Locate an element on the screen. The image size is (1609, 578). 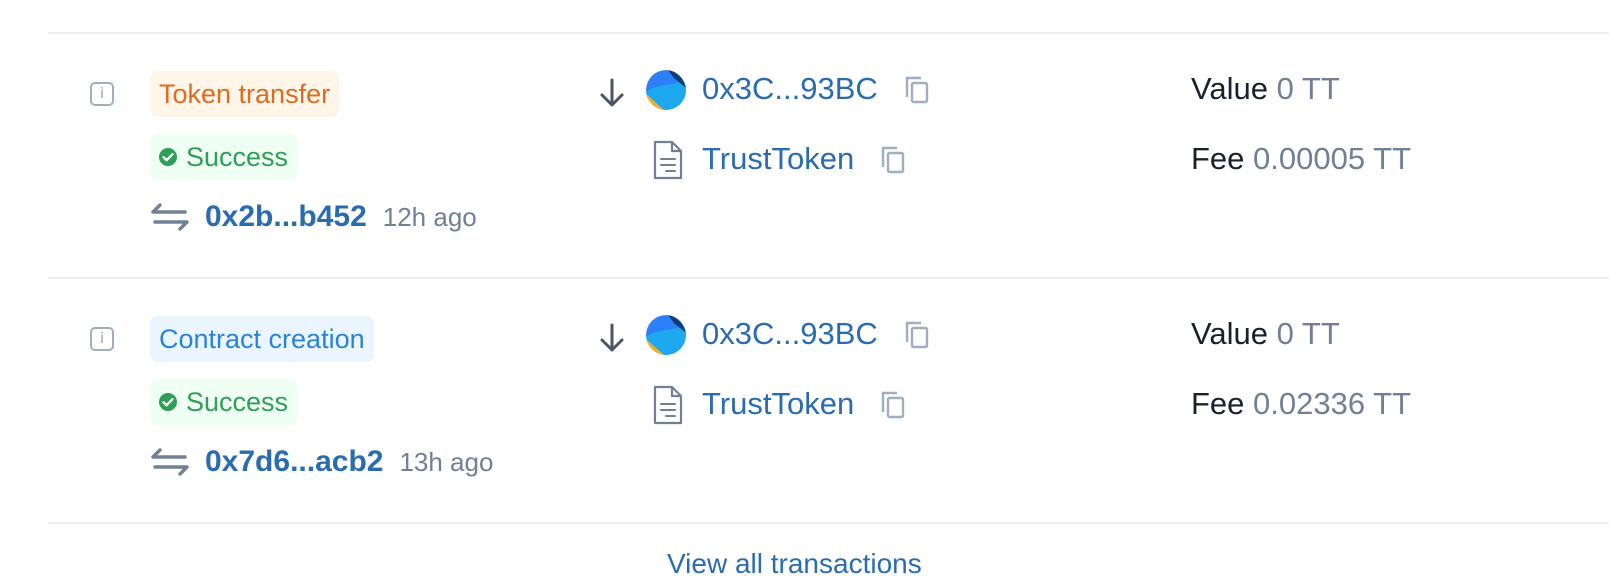
view-all-transactions-link: View all transactions is located at coordinates (794, 563).